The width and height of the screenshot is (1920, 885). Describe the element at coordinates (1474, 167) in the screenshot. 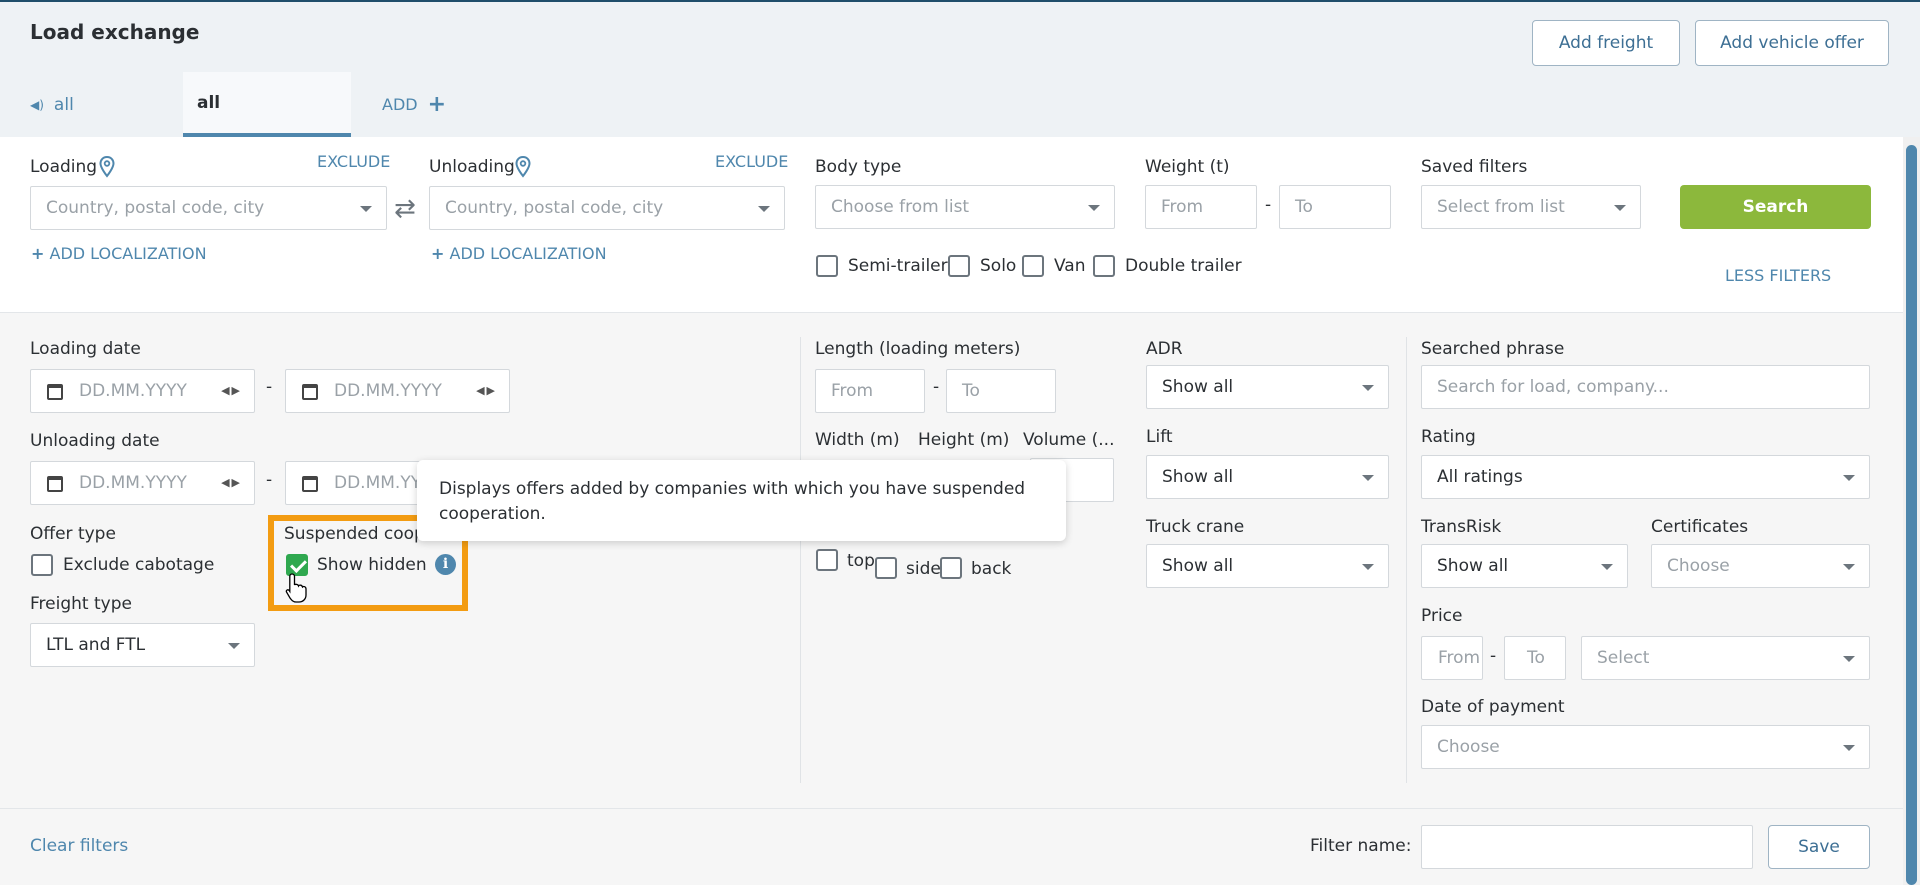

I see `saved-filters-label: Saved filters` at that location.